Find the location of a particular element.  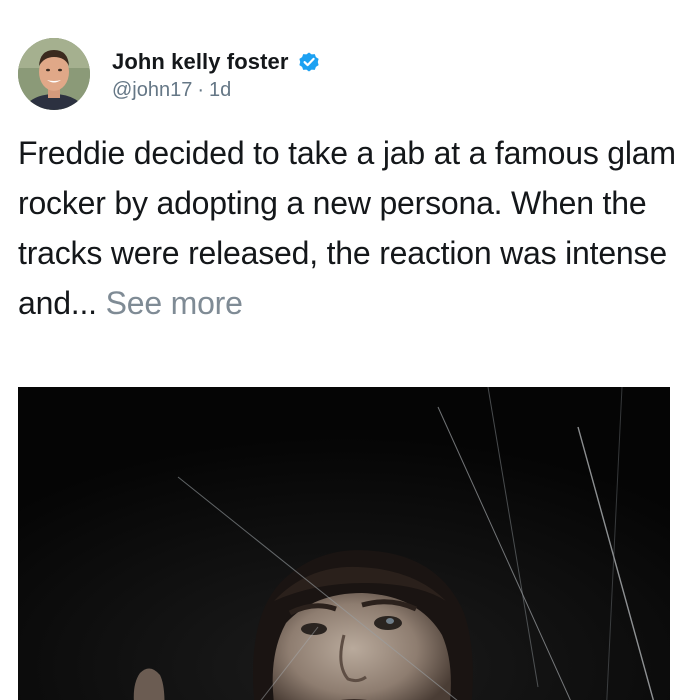

author-meta: @john17 · 1d is located at coordinates (216, 90).